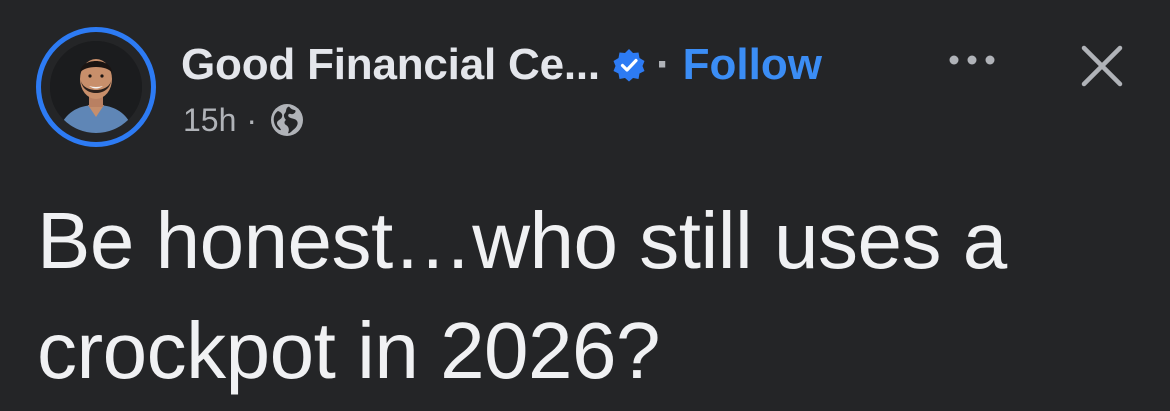  Describe the element at coordinates (972, 60) in the screenshot. I see `more-options-icon` at that location.